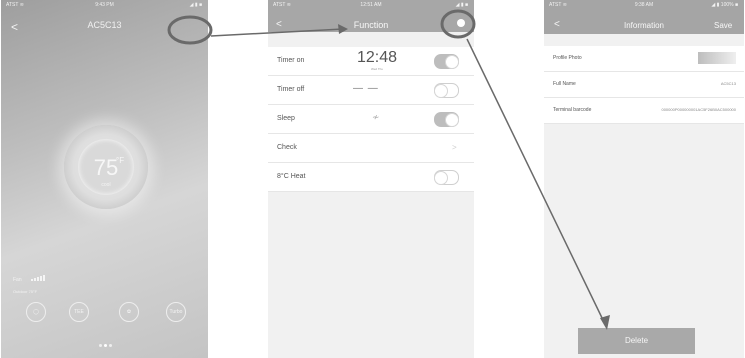 This screenshot has width=745, height=358. Describe the element at coordinates (461, 23) in the screenshot. I see `gear-icon` at that location.